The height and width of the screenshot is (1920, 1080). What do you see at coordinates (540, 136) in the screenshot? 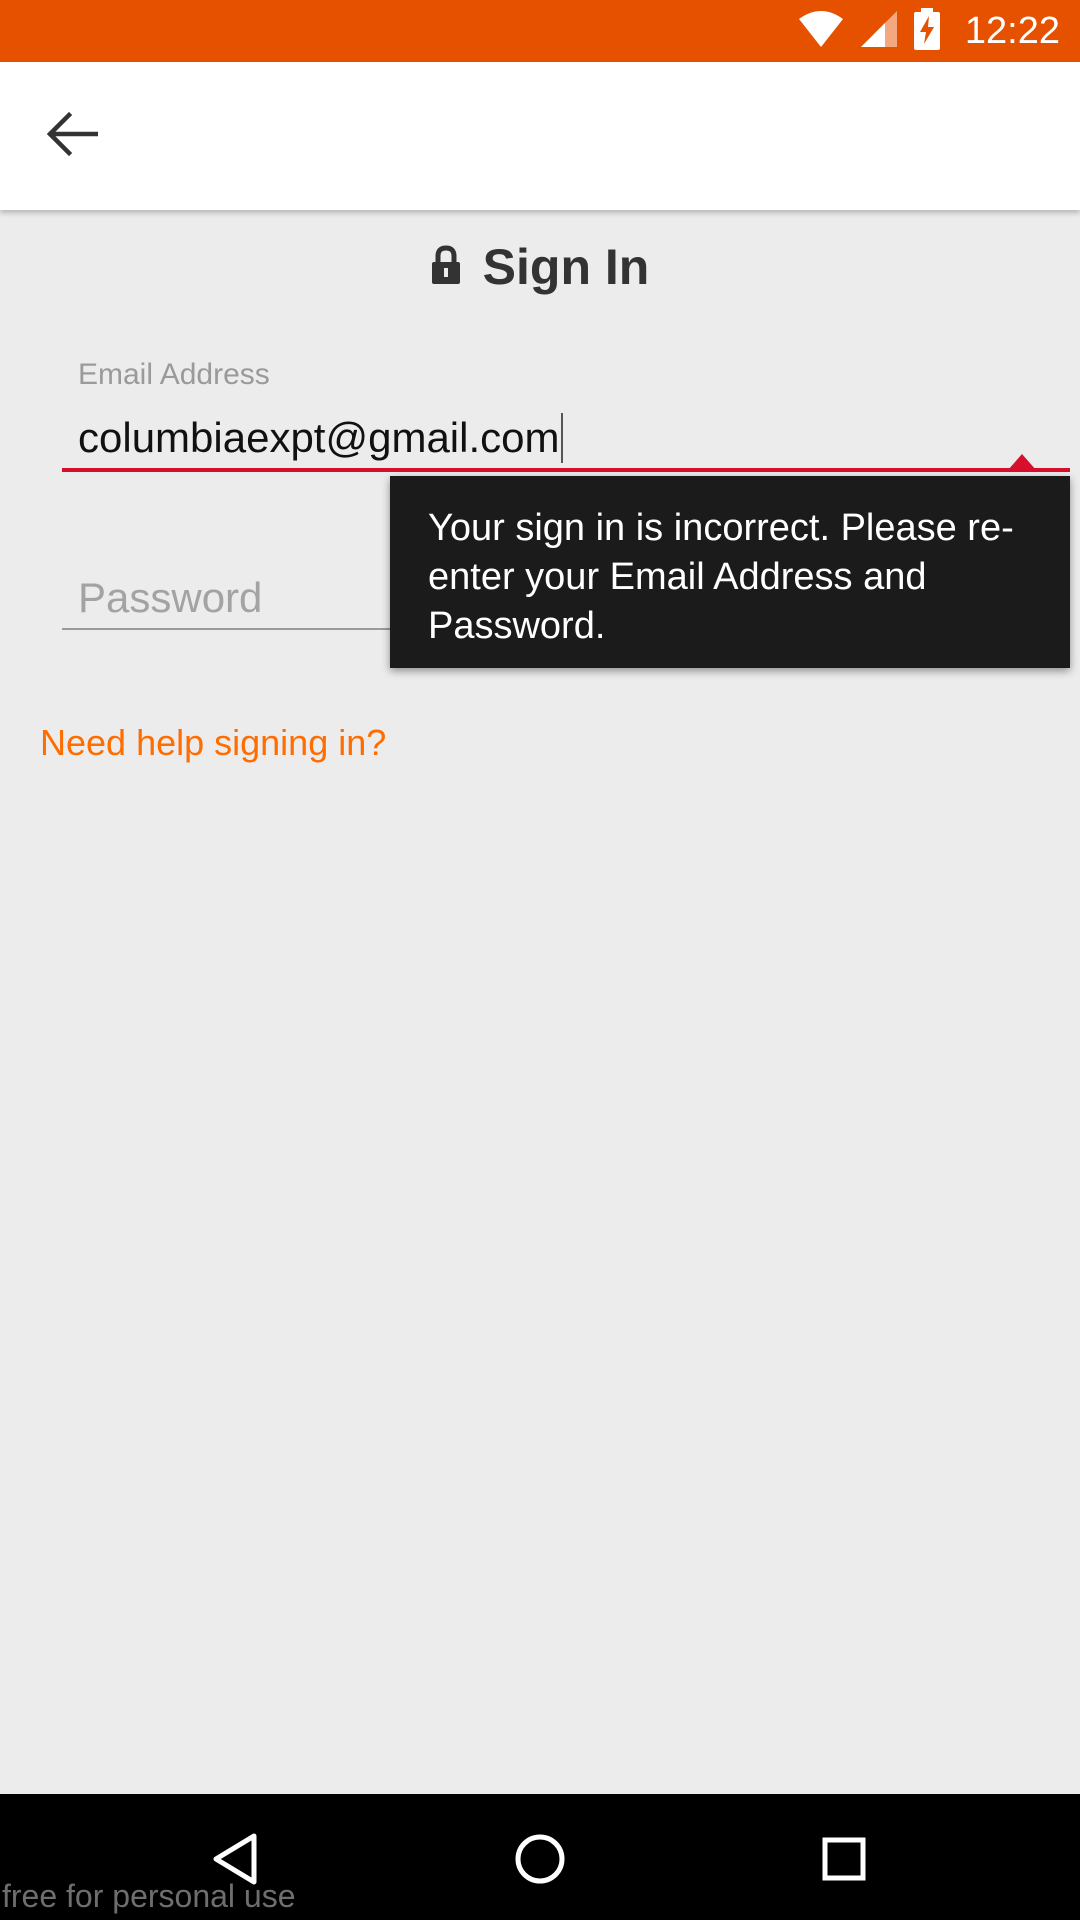
I see `app-bar` at bounding box center [540, 136].